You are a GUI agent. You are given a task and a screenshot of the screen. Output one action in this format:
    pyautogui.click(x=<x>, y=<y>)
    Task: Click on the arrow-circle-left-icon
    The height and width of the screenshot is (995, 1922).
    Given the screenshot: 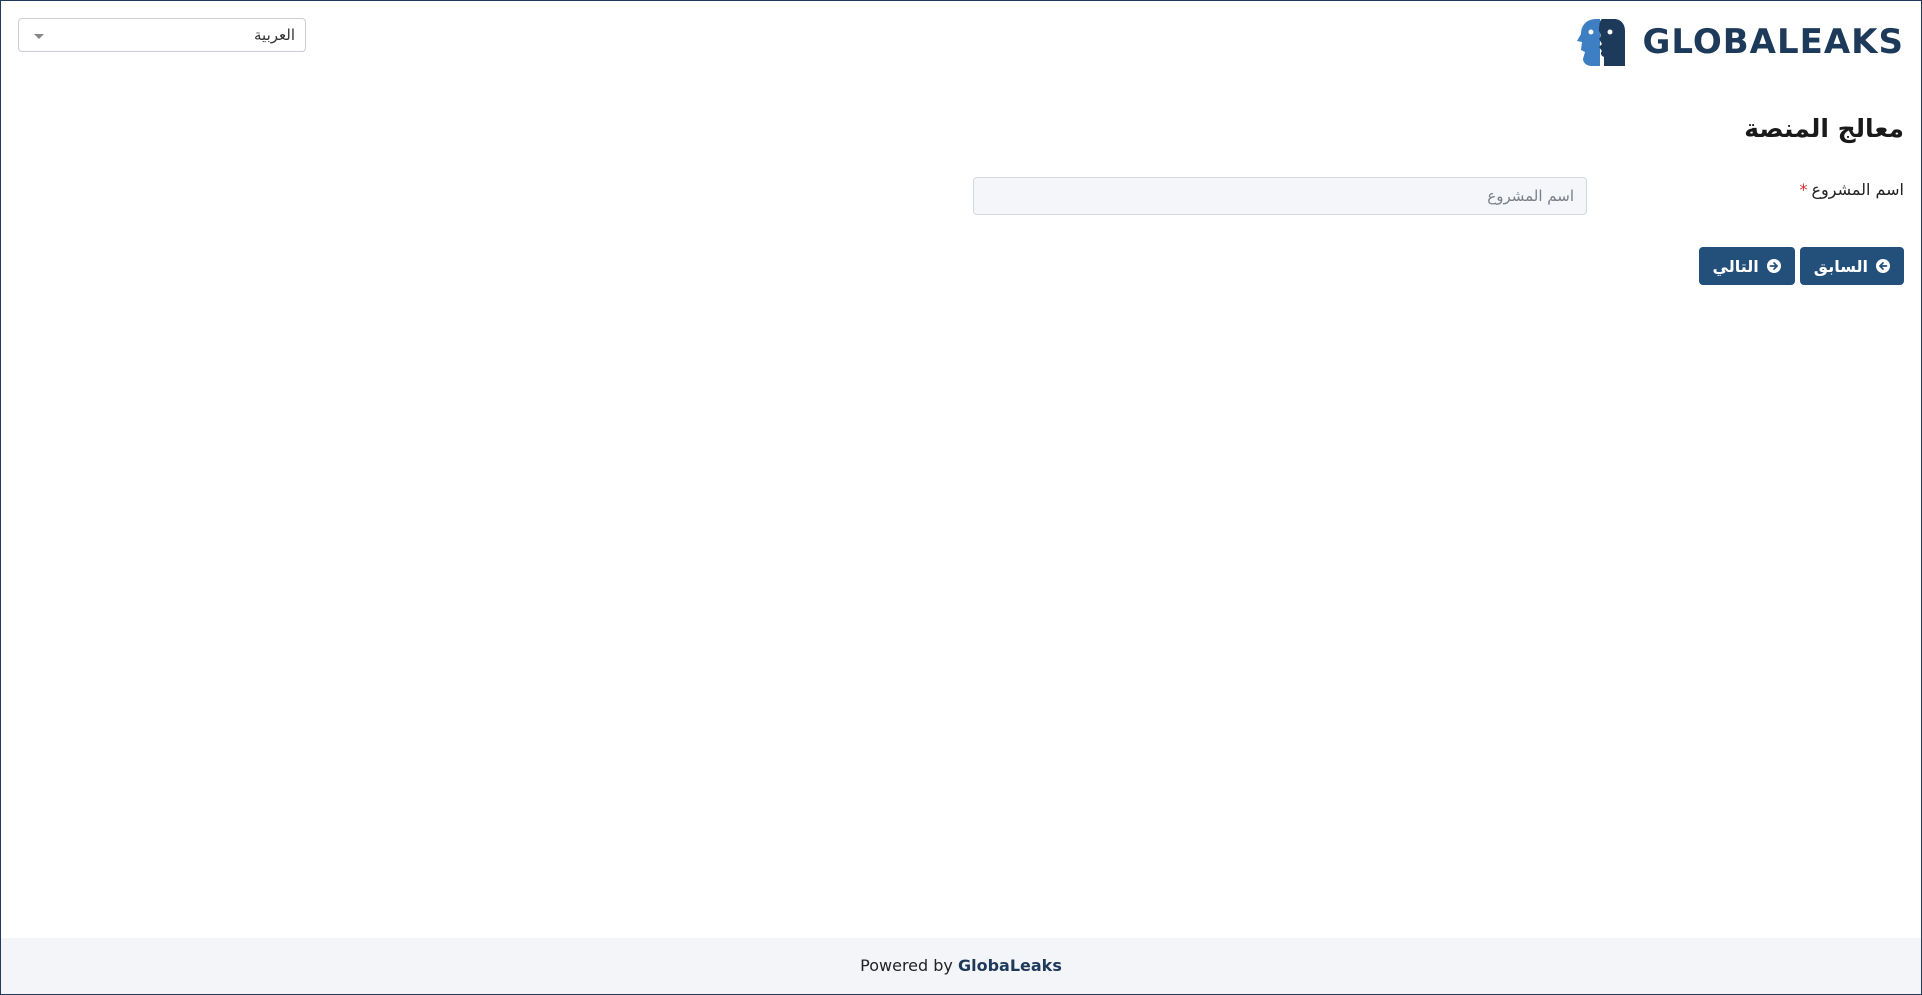 What is the action you would take?
    pyautogui.click(x=1883, y=266)
    